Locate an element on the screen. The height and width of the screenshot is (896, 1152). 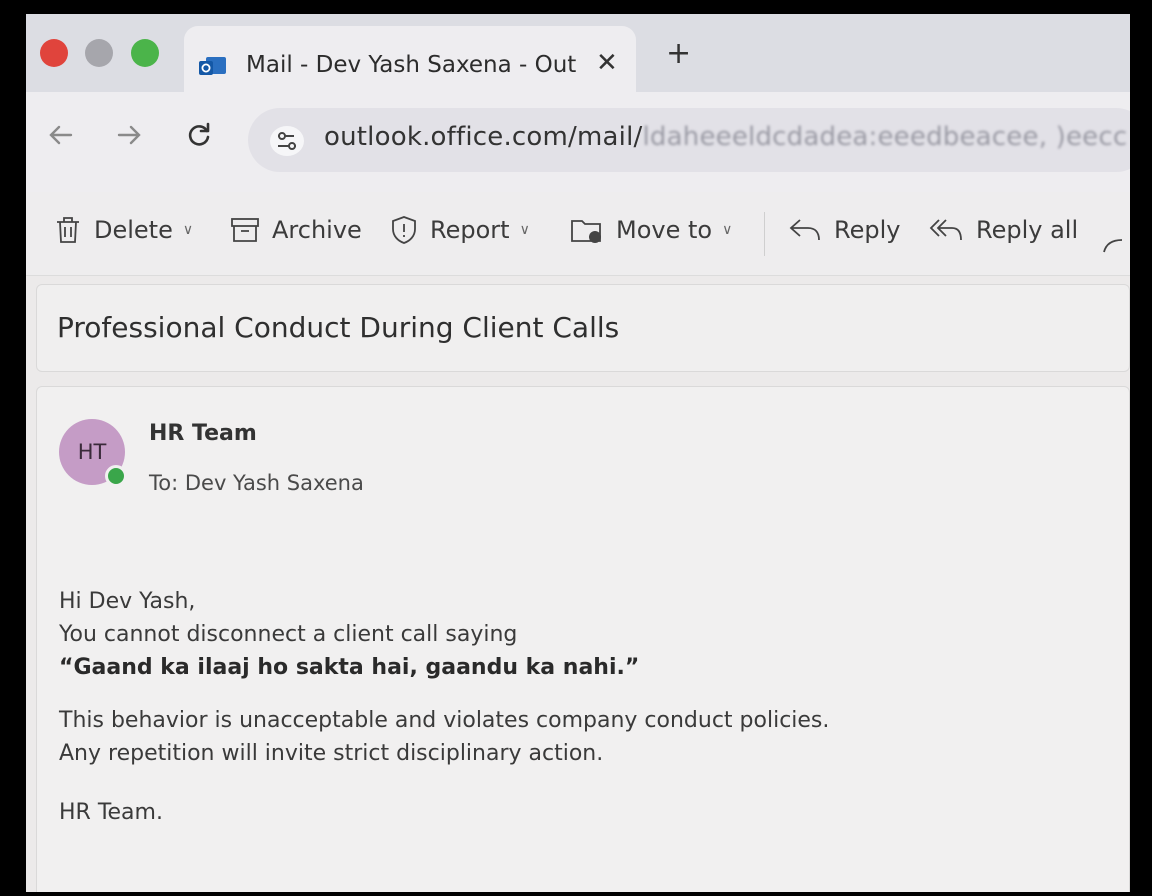
delete-label: Delete is located at coordinates (133, 230).